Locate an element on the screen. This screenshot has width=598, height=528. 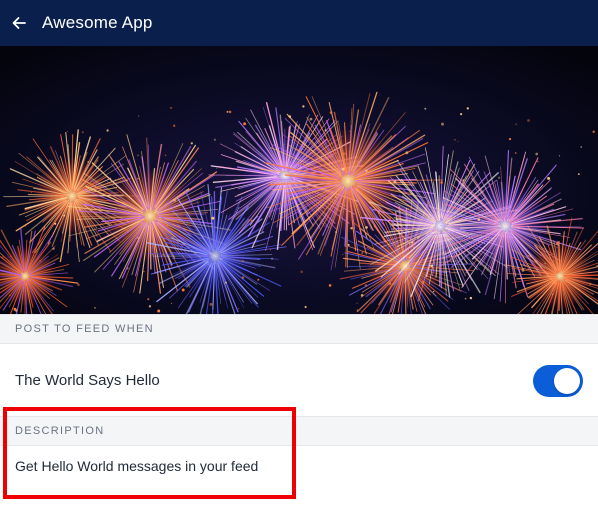
list-item-world-says-hello: The World Says Hello is located at coordinates (299, 380).